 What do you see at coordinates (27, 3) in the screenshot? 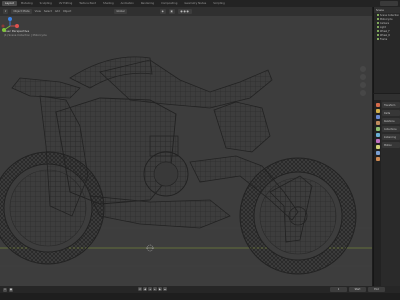
I see `workspace-tab-modeling: Modeling` at bounding box center [27, 3].